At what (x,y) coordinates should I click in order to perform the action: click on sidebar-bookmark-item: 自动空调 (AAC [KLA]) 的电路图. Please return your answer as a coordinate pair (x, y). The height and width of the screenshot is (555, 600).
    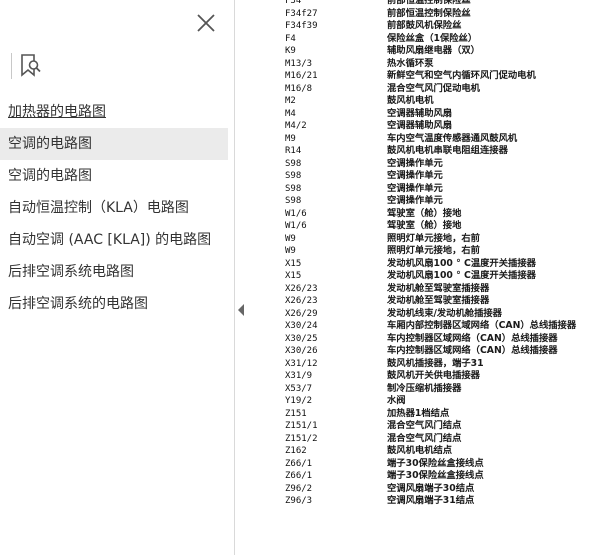
    Looking at the image, I should click on (117, 240).